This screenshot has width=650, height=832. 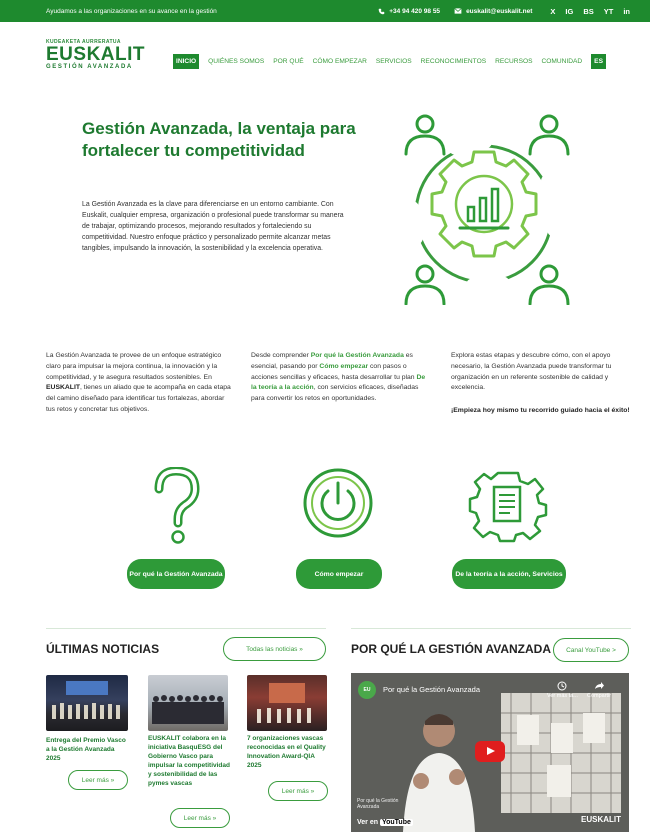 I want to click on read-more-button-3: Leer más », so click(x=298, y=791).